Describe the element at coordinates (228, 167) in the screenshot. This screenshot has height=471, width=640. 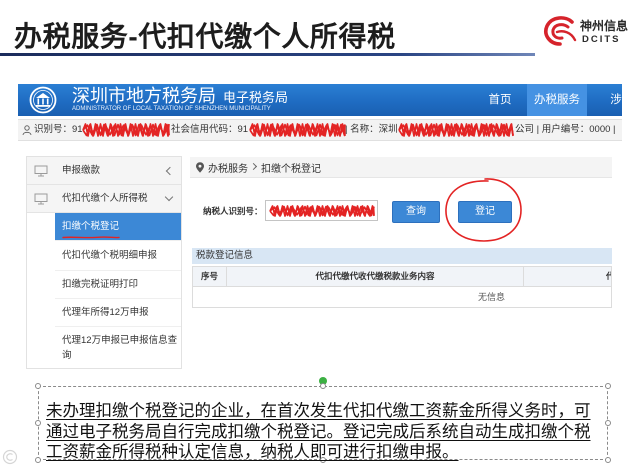
I see `breadcrumb-root: 办税服务` at that location.